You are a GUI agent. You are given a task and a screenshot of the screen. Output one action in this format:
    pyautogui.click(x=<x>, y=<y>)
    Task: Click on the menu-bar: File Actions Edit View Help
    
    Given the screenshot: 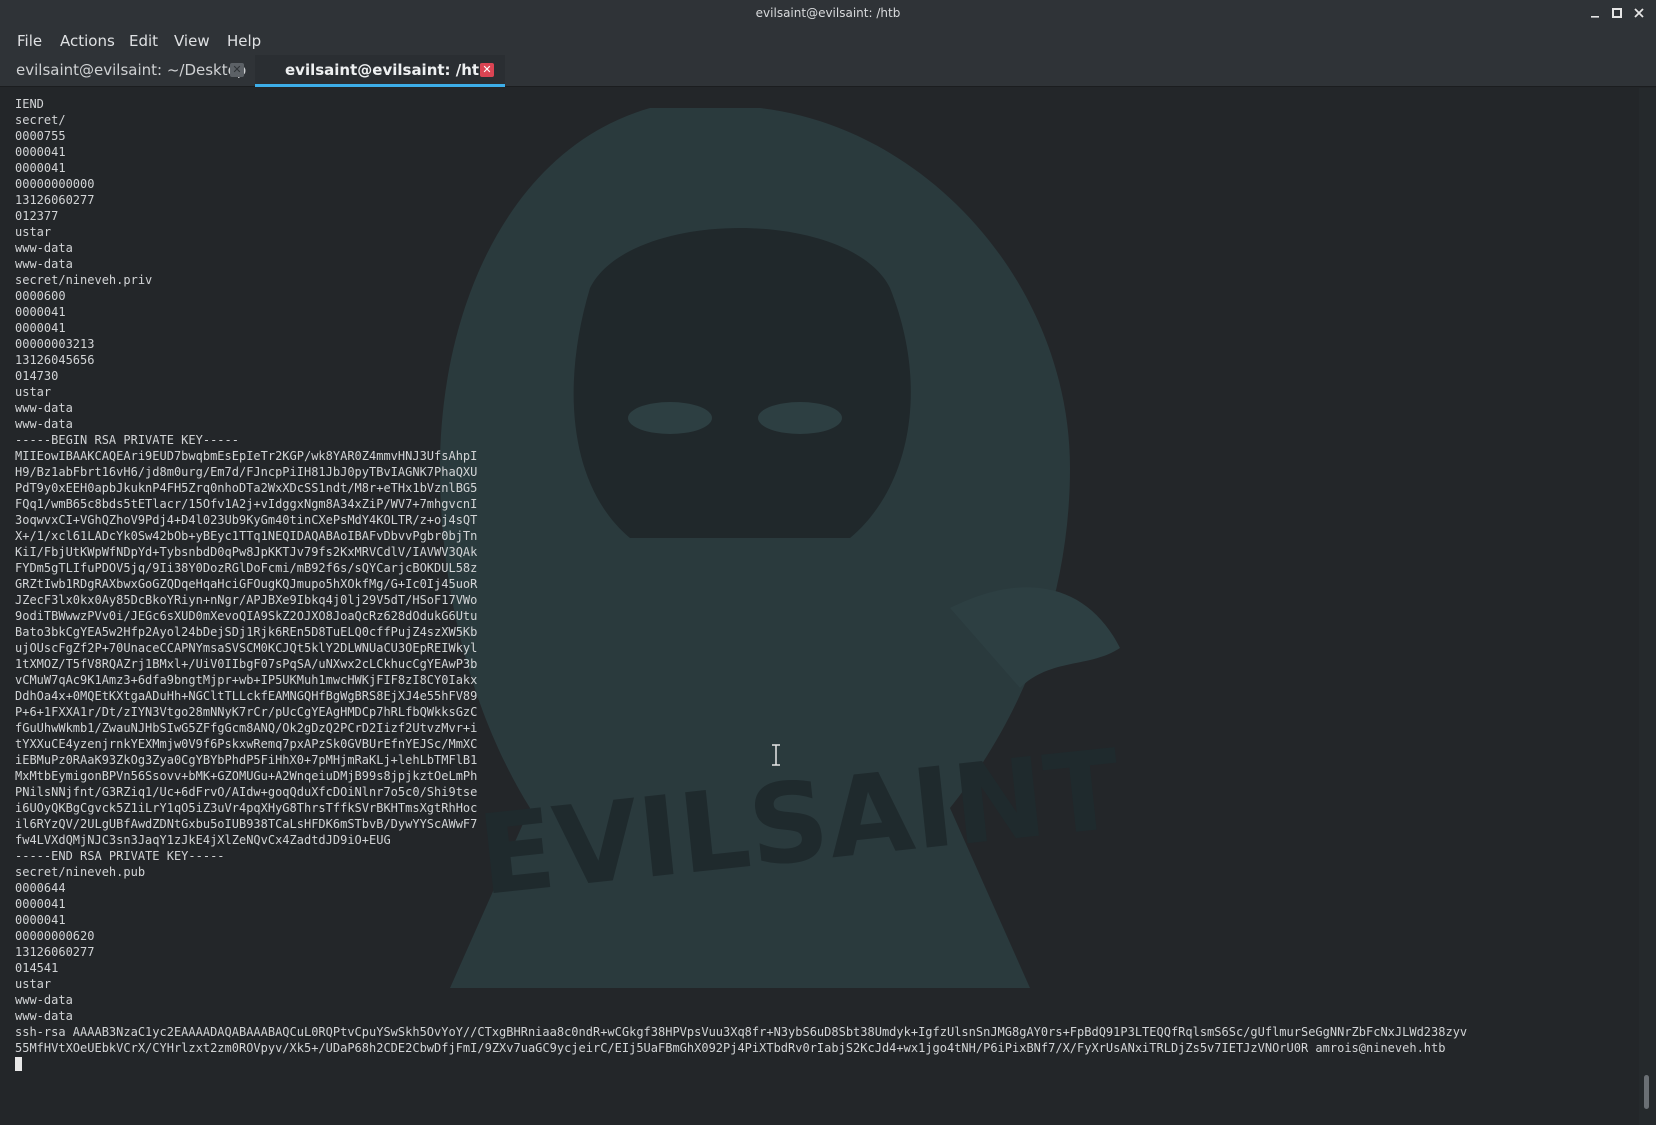 What is the action you would take?
    pyautogui.click(x=828, y=41)
    